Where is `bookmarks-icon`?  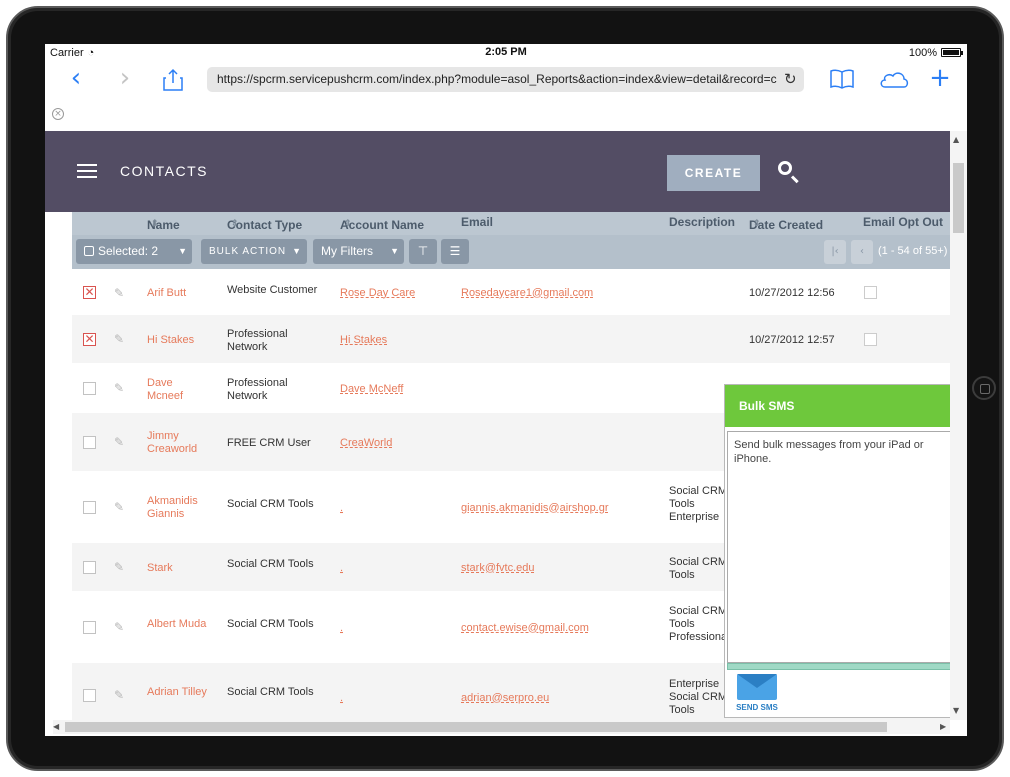 bookmarks-icon is located at coordinates (841, 80).